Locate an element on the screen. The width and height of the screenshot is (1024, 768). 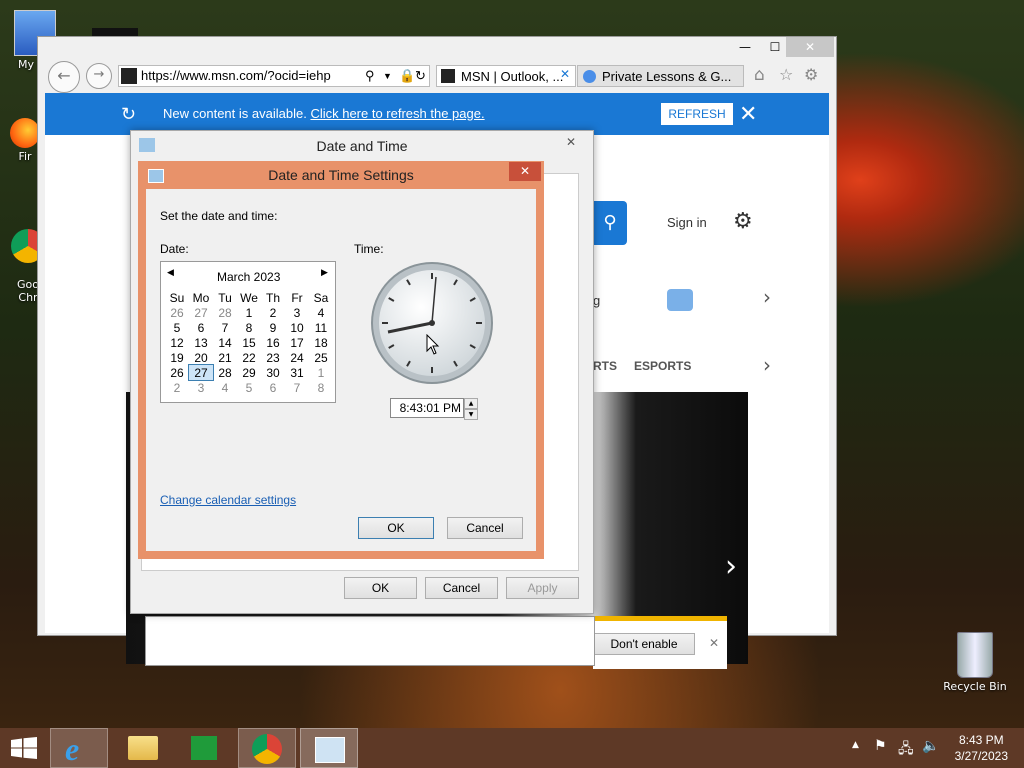
close-prompt-icon: ✕ is located at coordinates (714, 643).